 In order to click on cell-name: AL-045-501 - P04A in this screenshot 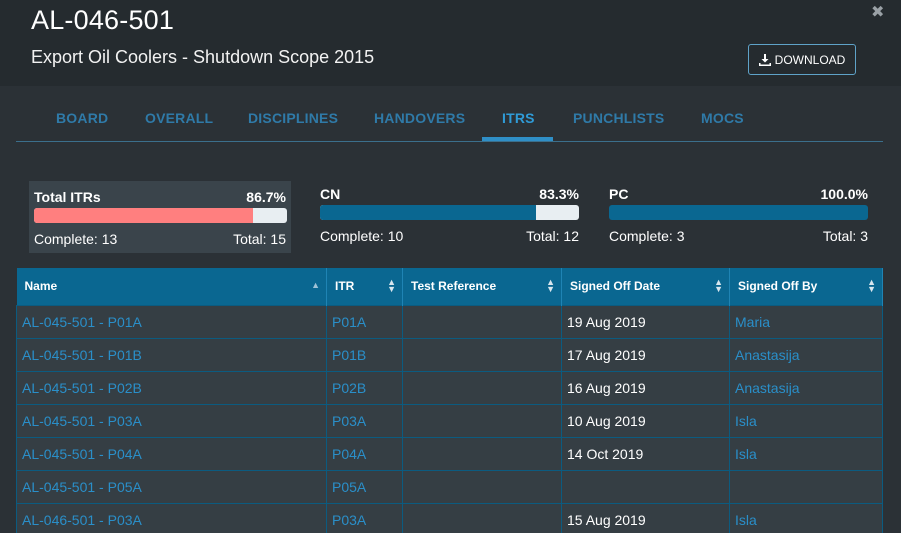, I will do `click(171, 453)`.